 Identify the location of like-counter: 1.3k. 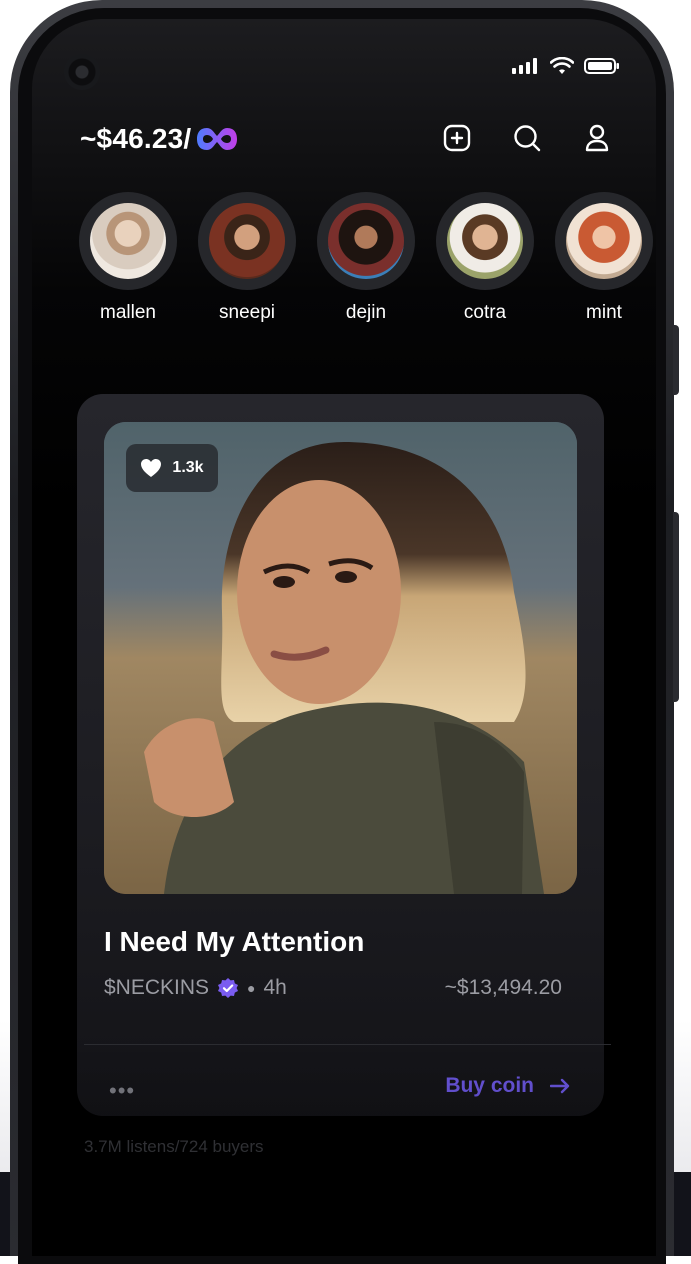
(172, 468).